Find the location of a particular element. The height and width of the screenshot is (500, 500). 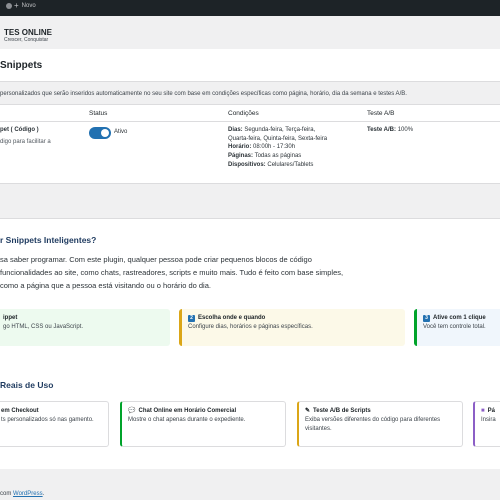

use-title-1: em Checkout is located at coordinates (20, 411).